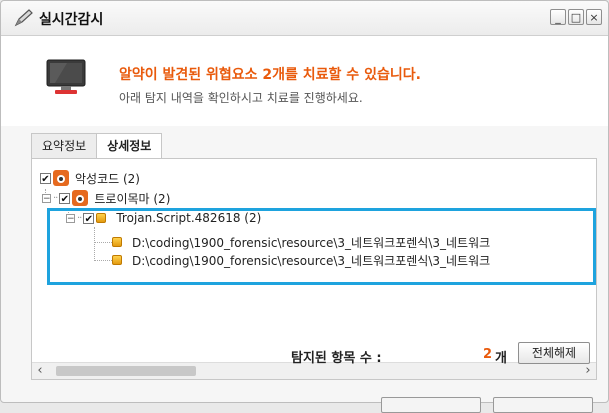 The image size is (609, 413). Describe the element at coordinates (65, 198) in the screenshot. I see `trojan-checkbox: ✔` at that location.